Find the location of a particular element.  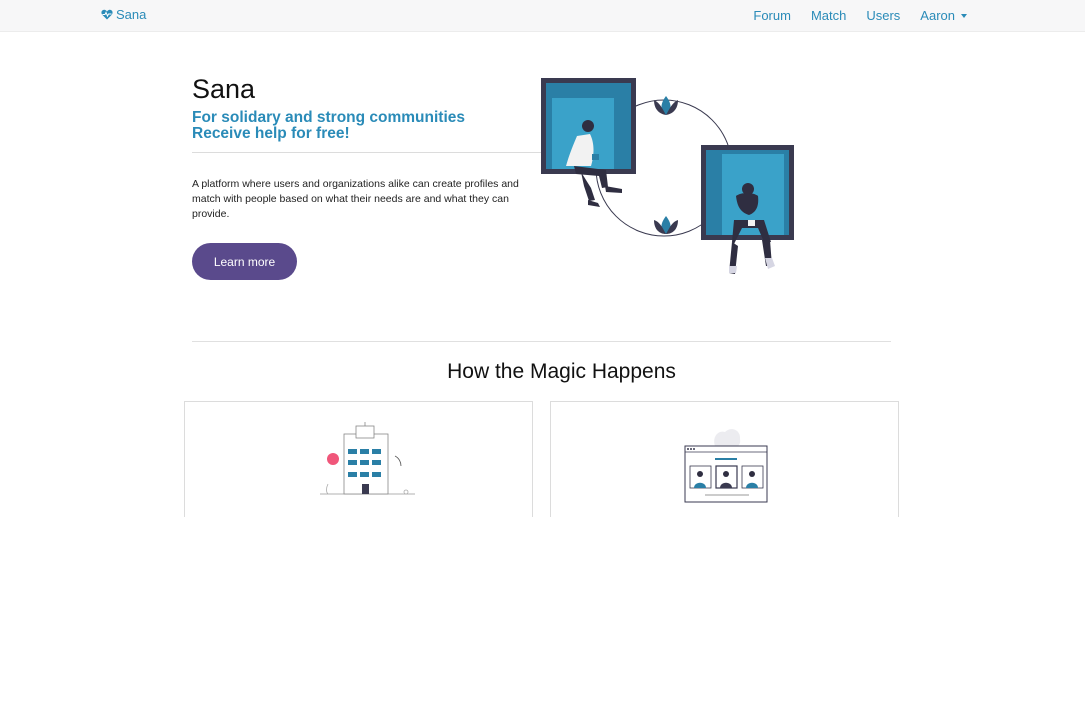

heart-pulse-icon is located at coordinates (107, 14).